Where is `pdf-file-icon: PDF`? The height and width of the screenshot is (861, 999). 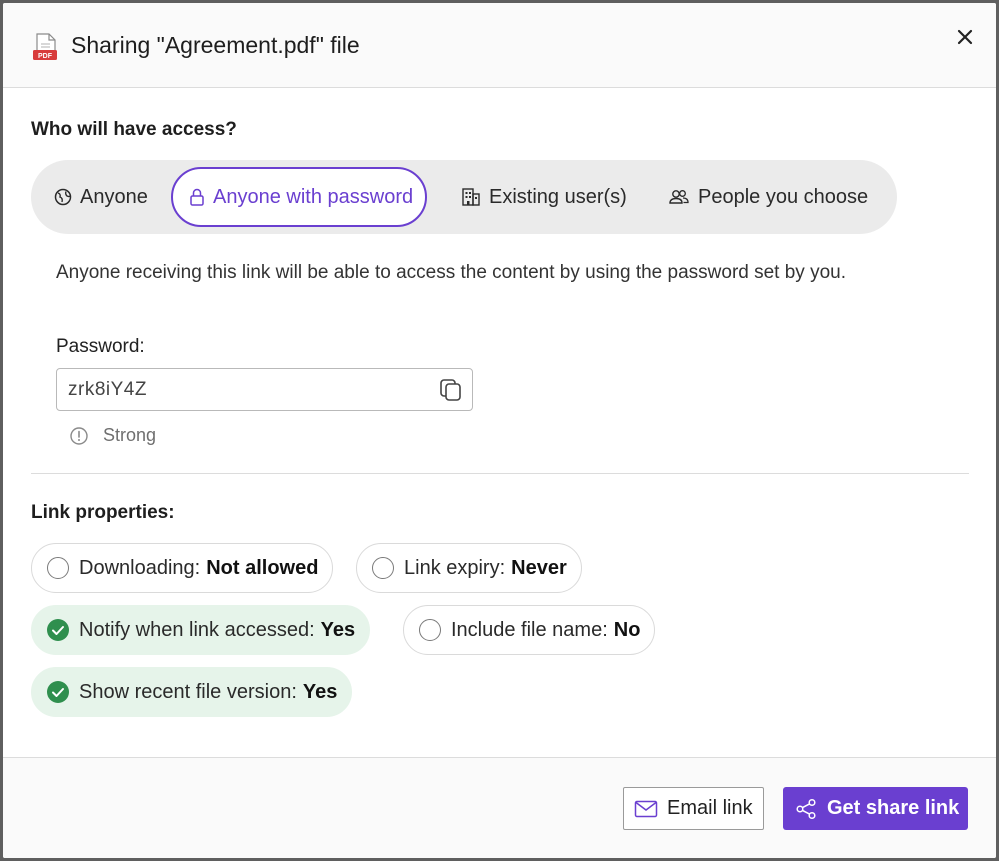 pdf-file-icon: PDF is located at coordinates (45, 47).